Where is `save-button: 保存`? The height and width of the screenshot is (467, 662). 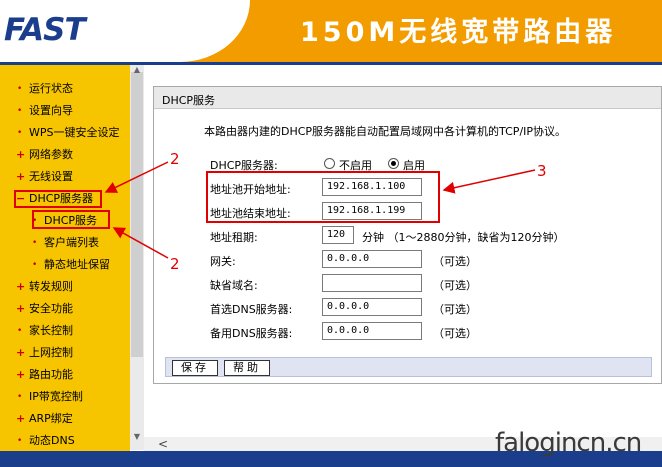 save-button: 保存 is located at coordinates (195, 368).